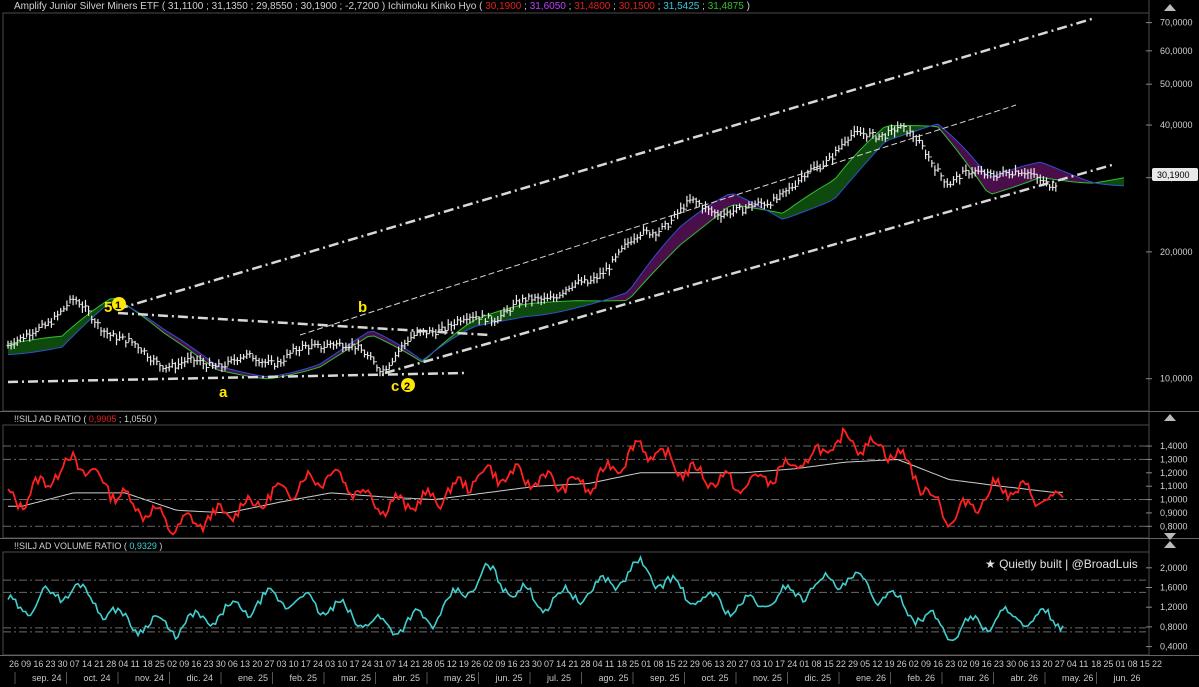 This screenshot has width=1199, height=687. Describe the element at coordinates (853, 664) in the screenshot. I see `x-day-label: 29` at that location.